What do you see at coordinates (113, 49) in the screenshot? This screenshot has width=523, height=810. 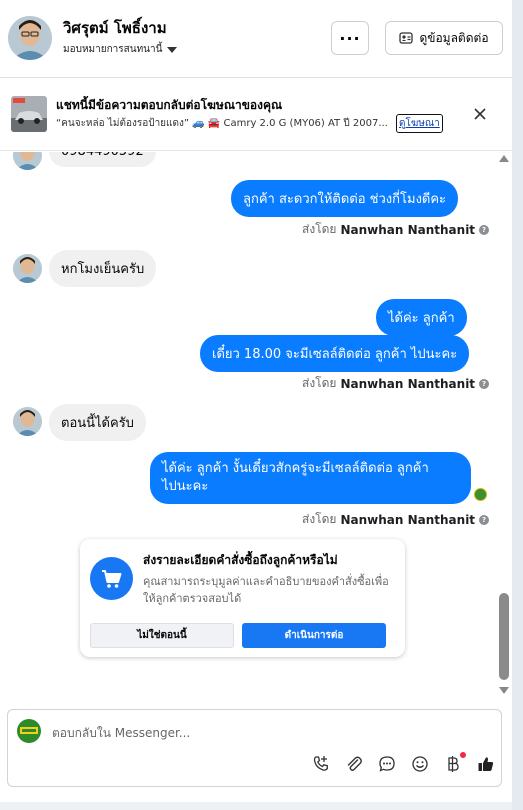 I see `assign-label: มอบหมายการสนทนานี้` at bounding box center [113, 49].